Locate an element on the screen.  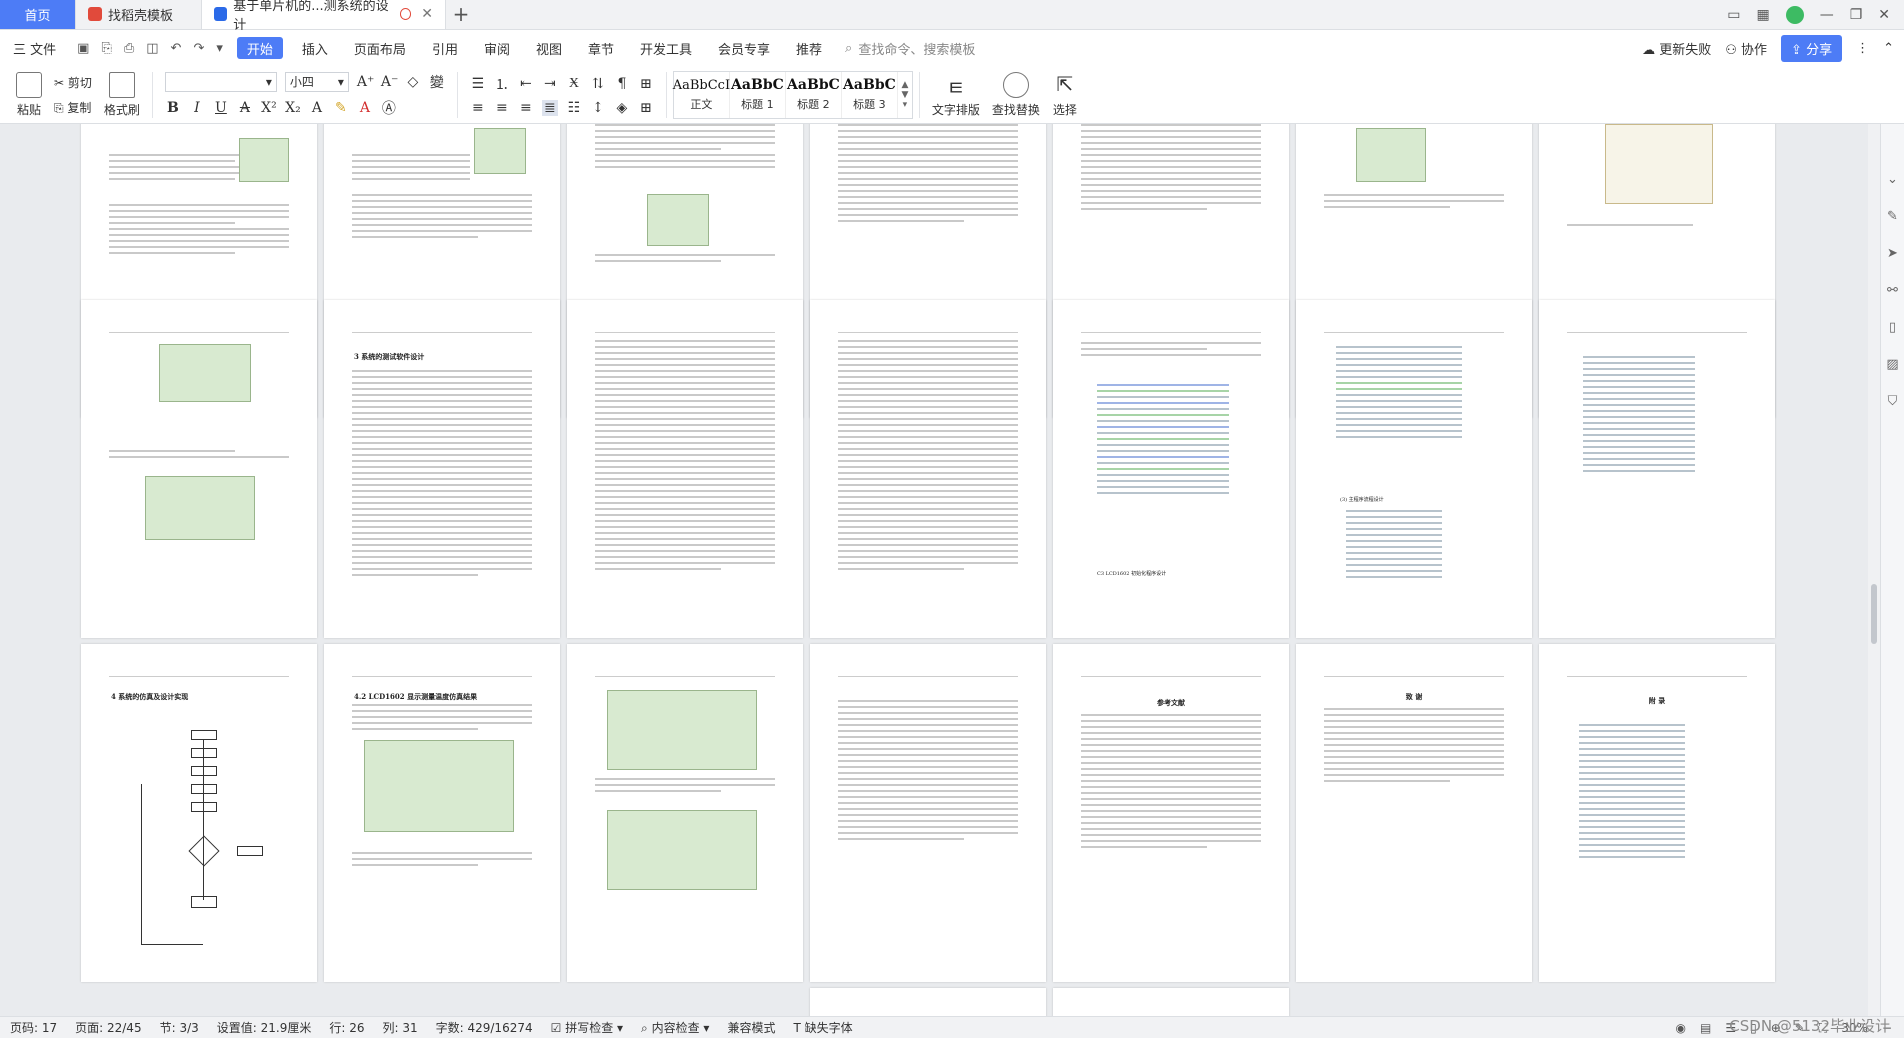
print-icon: ⎙ is located at coordinates (129, 48).